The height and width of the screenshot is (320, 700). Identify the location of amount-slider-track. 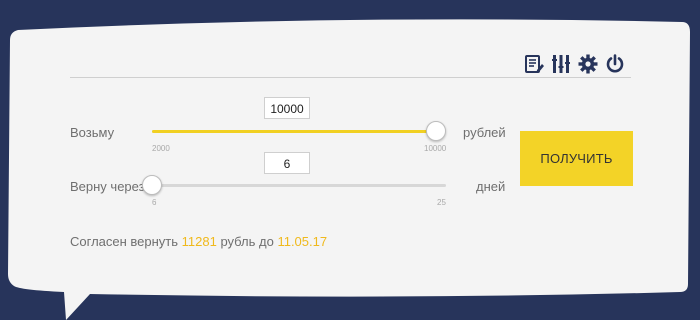
(294, 131).